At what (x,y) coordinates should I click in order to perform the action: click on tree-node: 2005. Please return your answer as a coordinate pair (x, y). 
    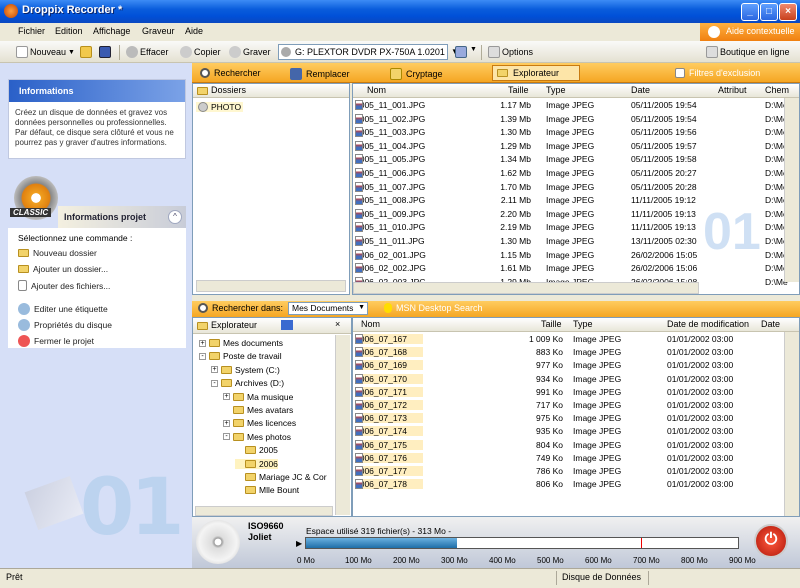
    Looking at the image, I should click on (256, 450).